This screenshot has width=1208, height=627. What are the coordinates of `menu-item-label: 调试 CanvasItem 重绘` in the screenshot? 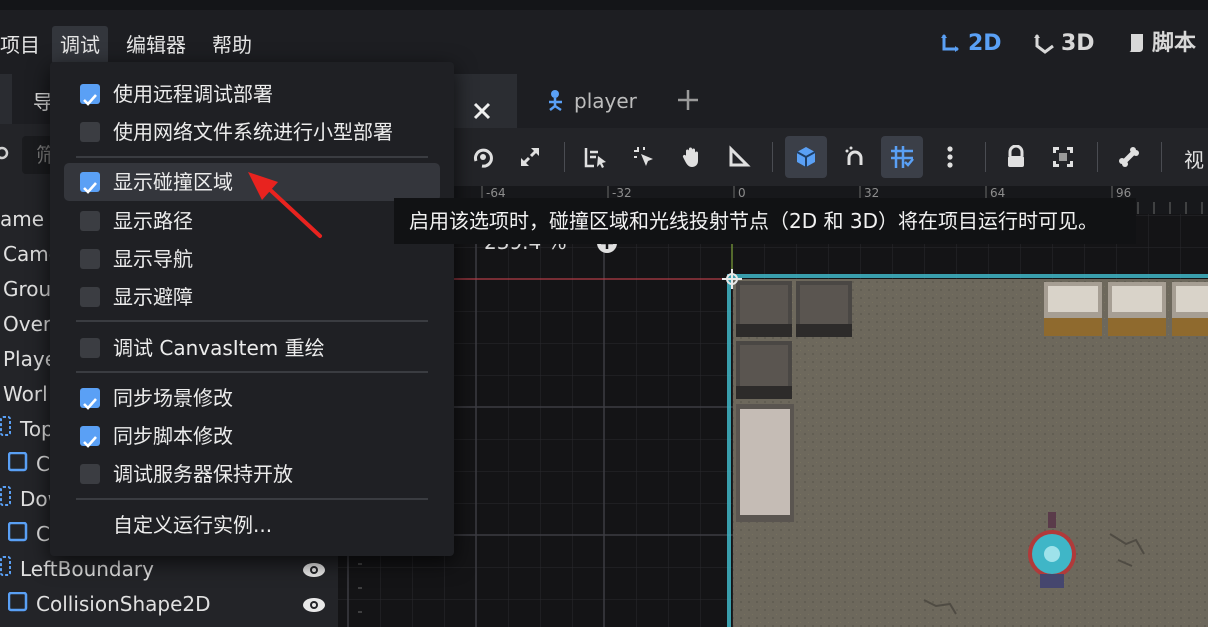 It's located at (219, 348).